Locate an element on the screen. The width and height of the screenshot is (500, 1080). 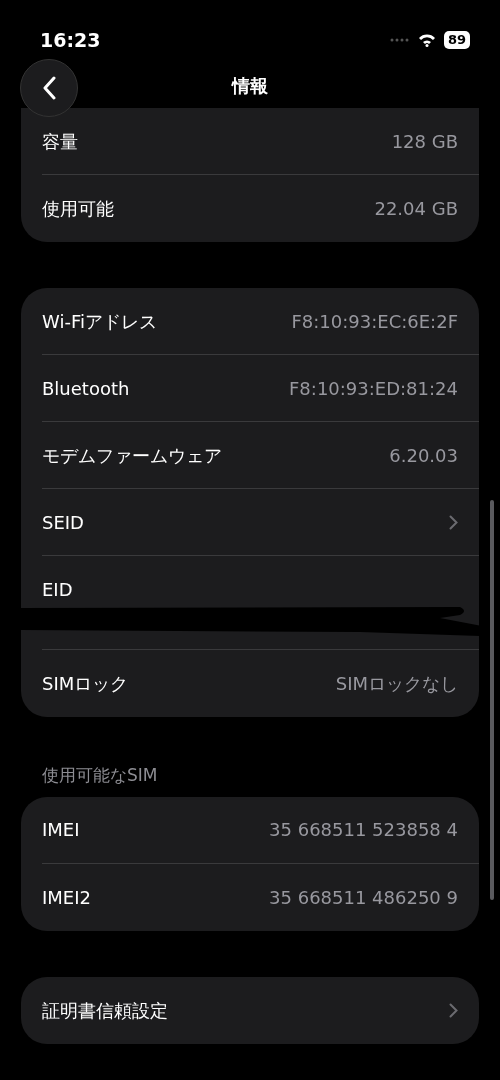
row-value: 128 GB is located at coordinates (424, 141).